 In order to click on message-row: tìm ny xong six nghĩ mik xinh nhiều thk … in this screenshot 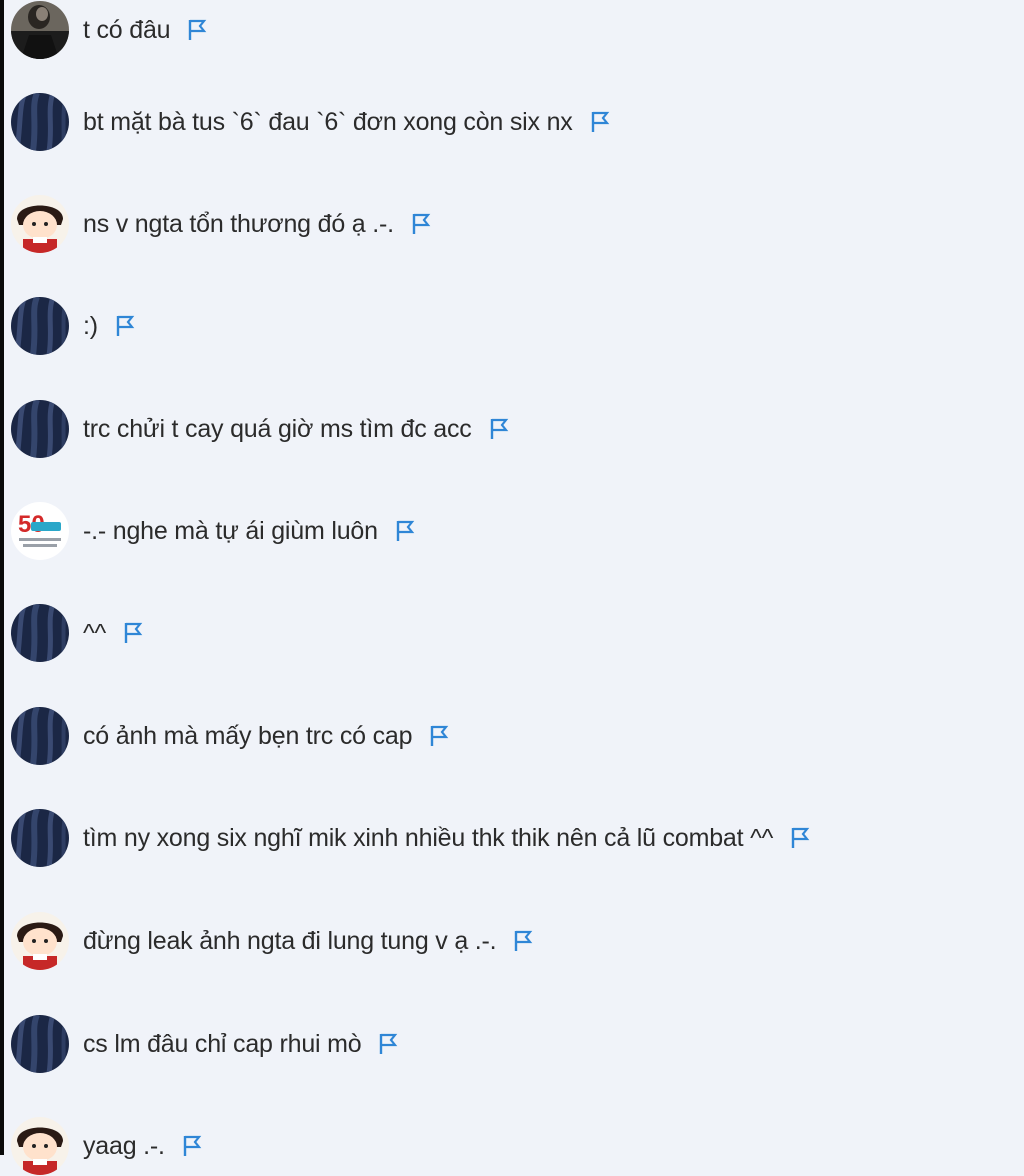, I will do `click(411, 838)`.